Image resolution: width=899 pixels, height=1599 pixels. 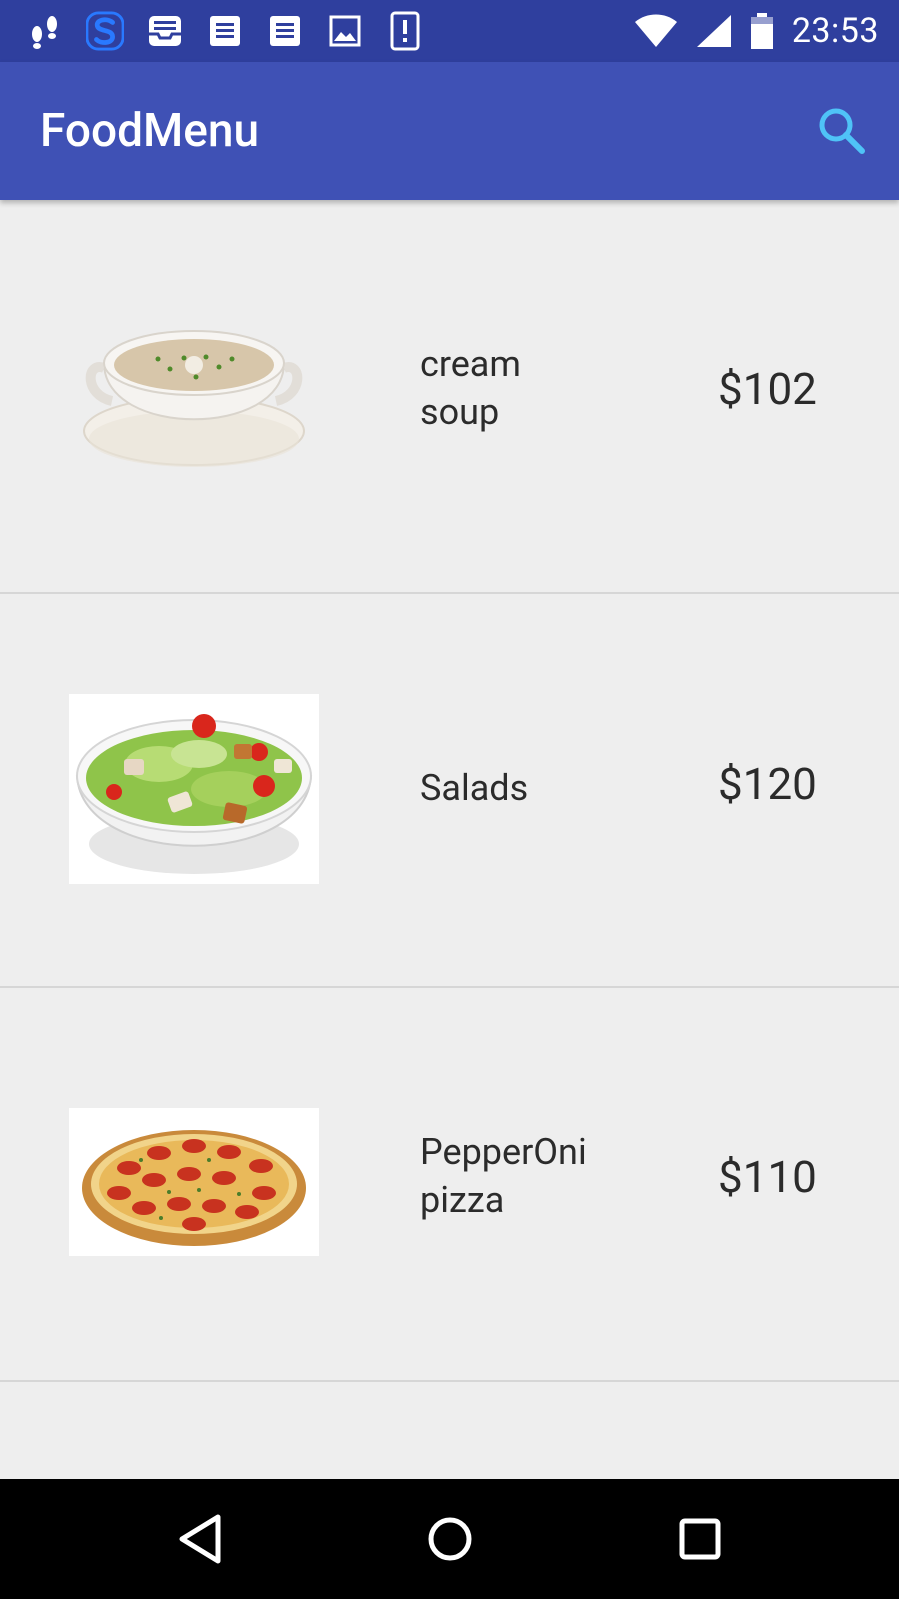 I want to click on search-button, so click(x=842, y=131).